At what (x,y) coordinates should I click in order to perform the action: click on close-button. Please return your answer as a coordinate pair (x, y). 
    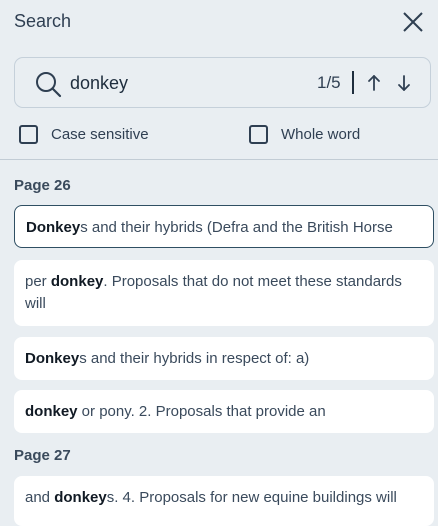
    Looking at the image, I should click on (413, 22).